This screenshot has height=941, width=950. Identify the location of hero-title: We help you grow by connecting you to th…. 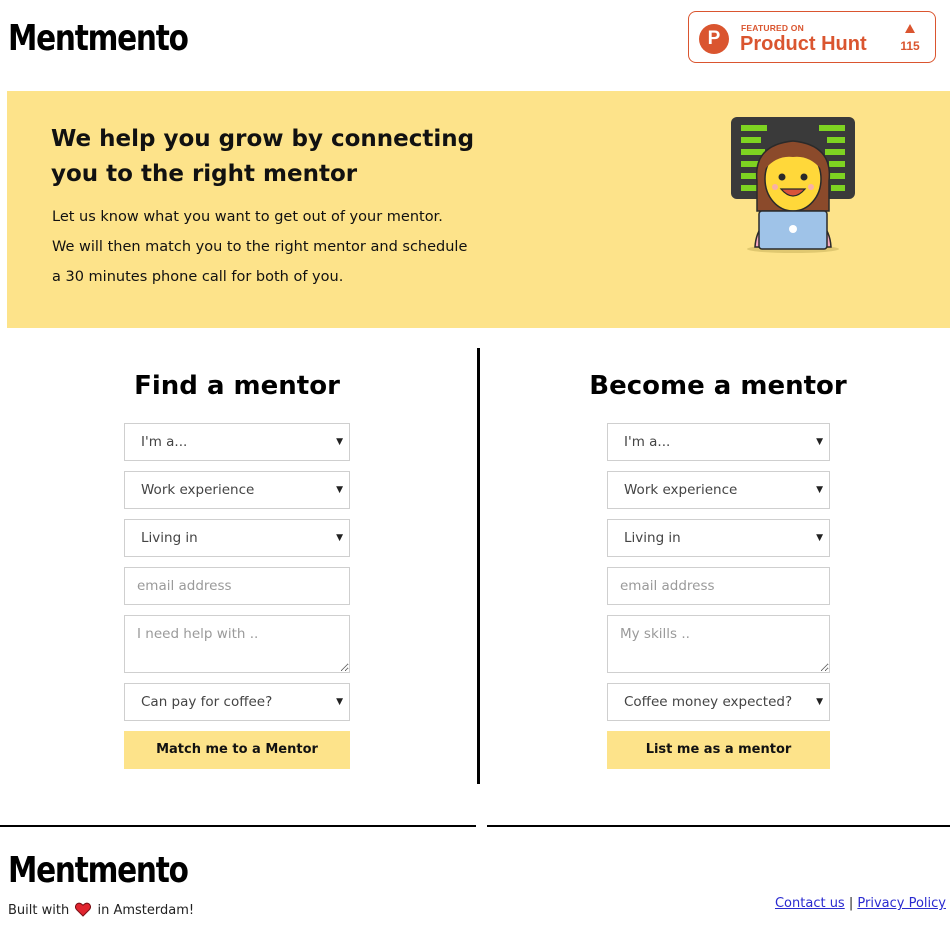
(263, 156).